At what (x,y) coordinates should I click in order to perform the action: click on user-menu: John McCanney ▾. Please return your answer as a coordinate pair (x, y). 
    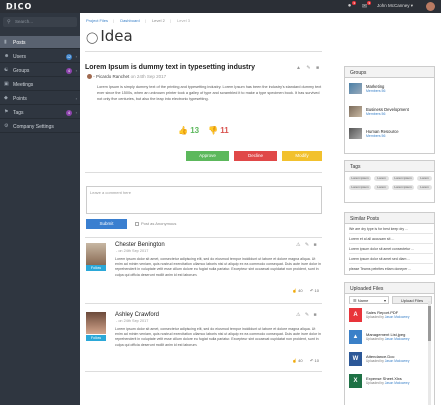
    Looking at the image, I should click on (395, 6).